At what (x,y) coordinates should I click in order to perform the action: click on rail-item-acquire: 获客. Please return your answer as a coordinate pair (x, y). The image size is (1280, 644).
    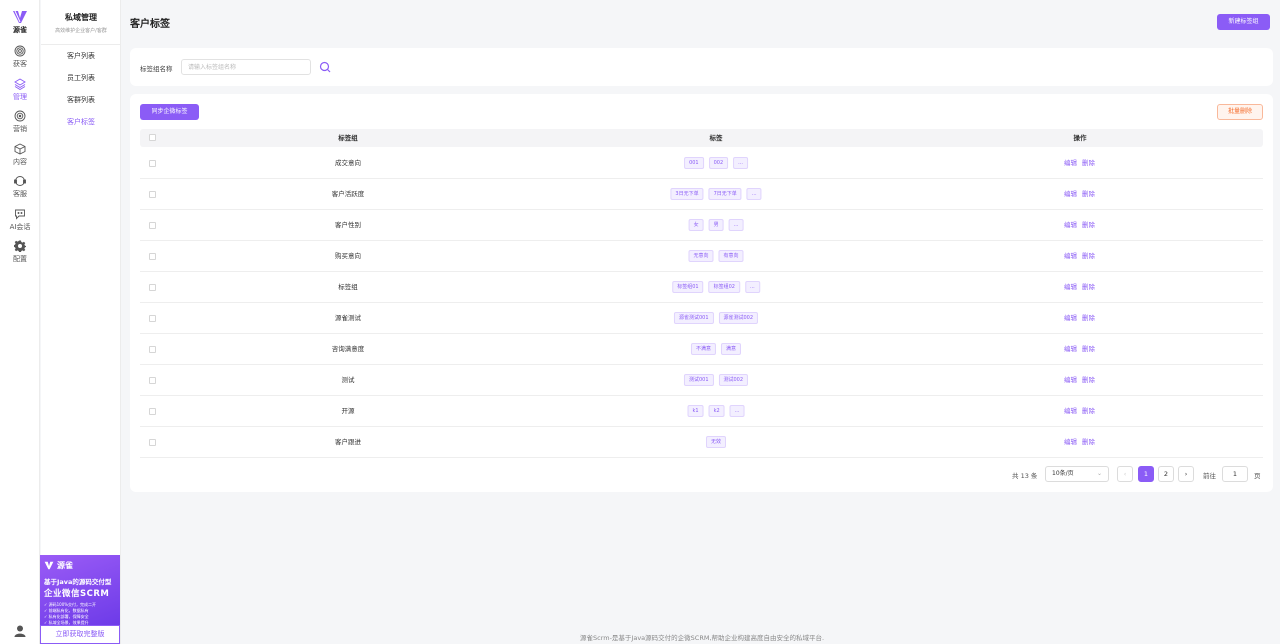
    Looking at the image, I should click on (20, 57).